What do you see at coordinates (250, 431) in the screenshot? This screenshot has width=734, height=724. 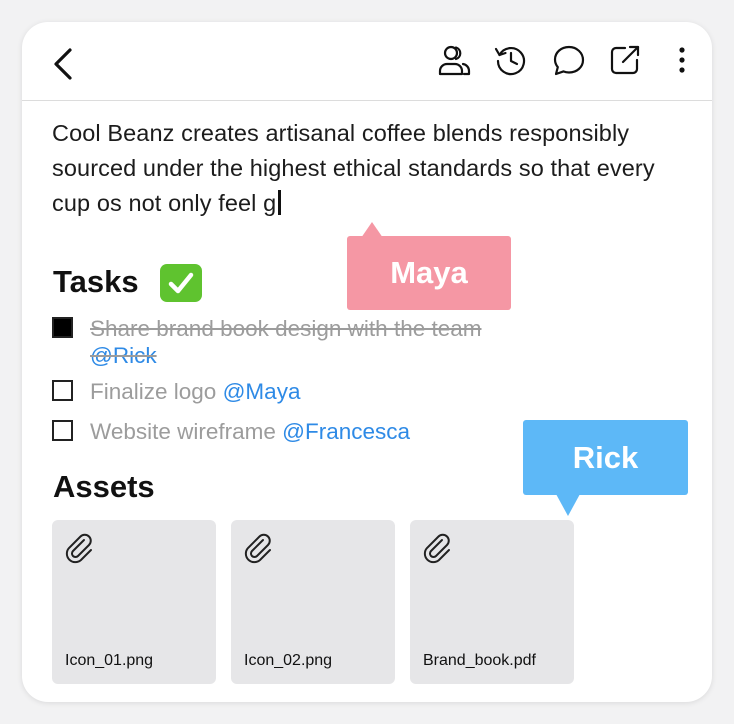 I see `task-label: Website wireframe @Francesca` at bounding box center [250, 431].